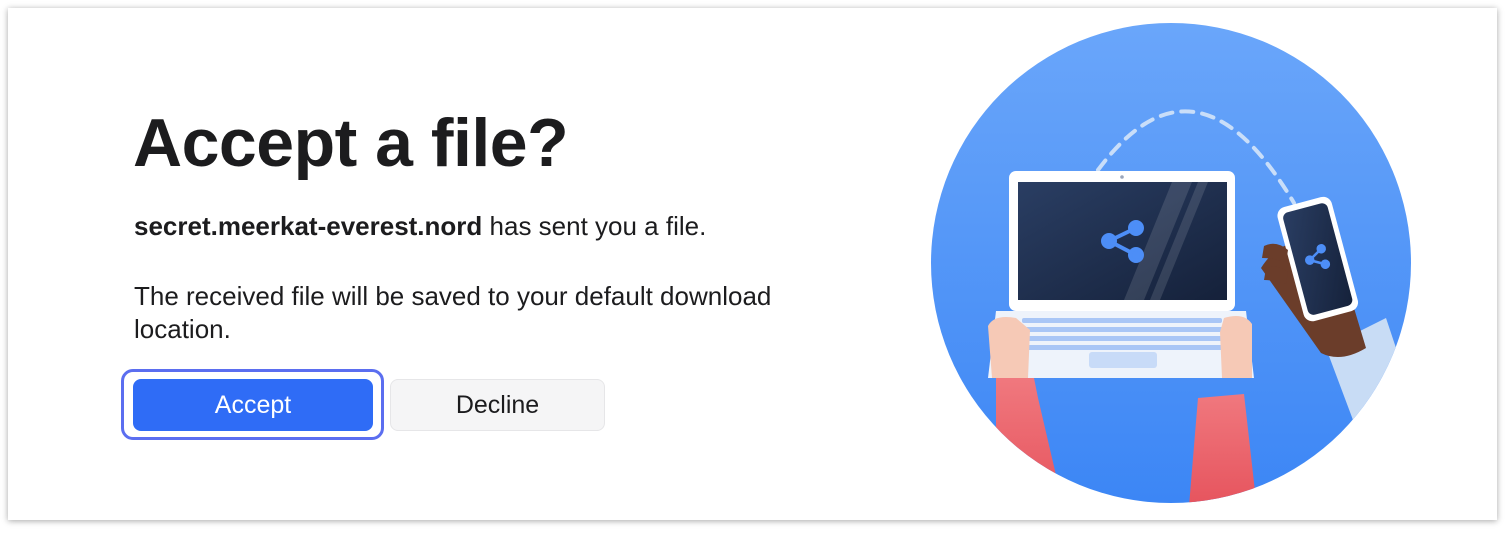 The width and height of the screenshot is (1507, 533). Describe the element at coordinates (253, 405) in the screenshot. I see `accept-button: Accept` at that location.